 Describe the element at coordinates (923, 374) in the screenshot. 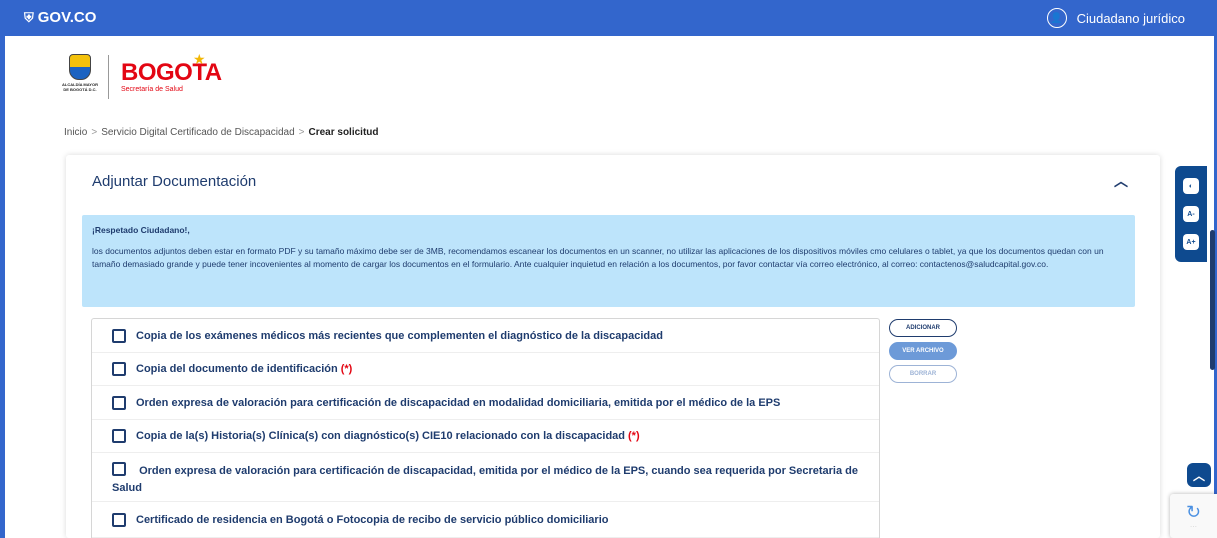

I see `delete-button: BORRAR` at that location.